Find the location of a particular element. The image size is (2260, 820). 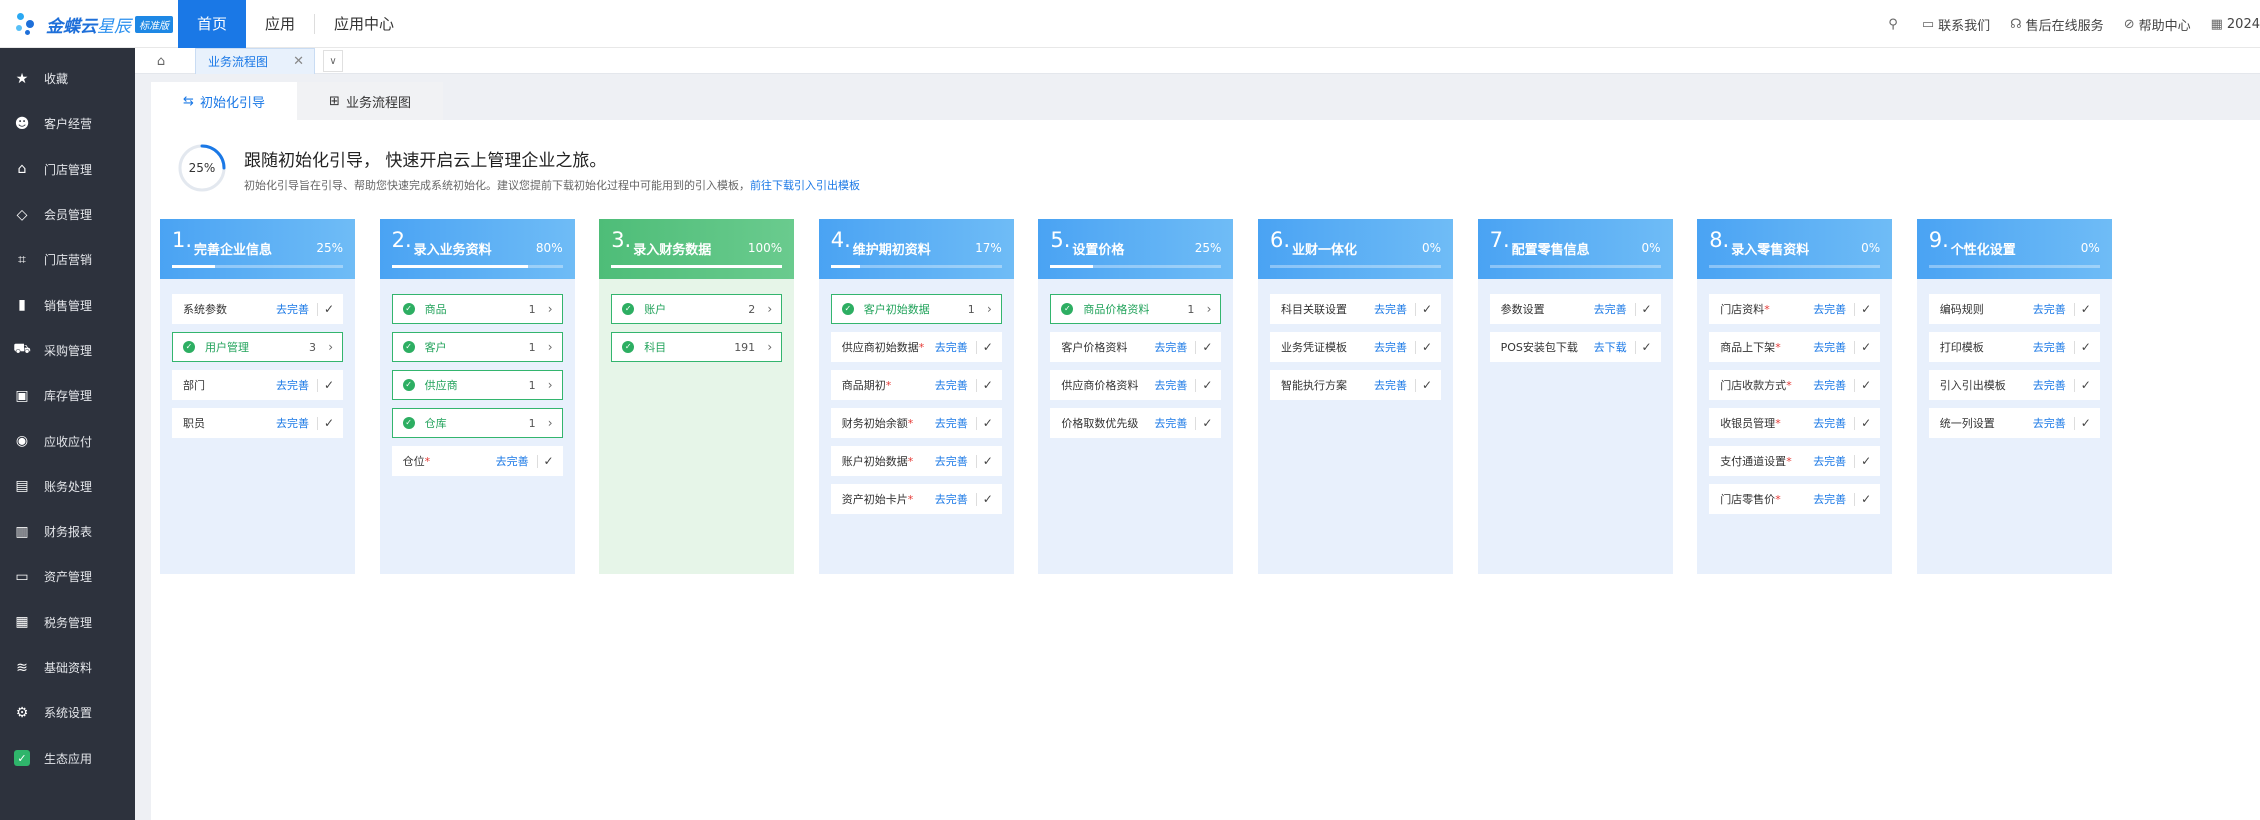

tab-business-flow: 业务流程图 ✕ is located at coordinates (255, 61).